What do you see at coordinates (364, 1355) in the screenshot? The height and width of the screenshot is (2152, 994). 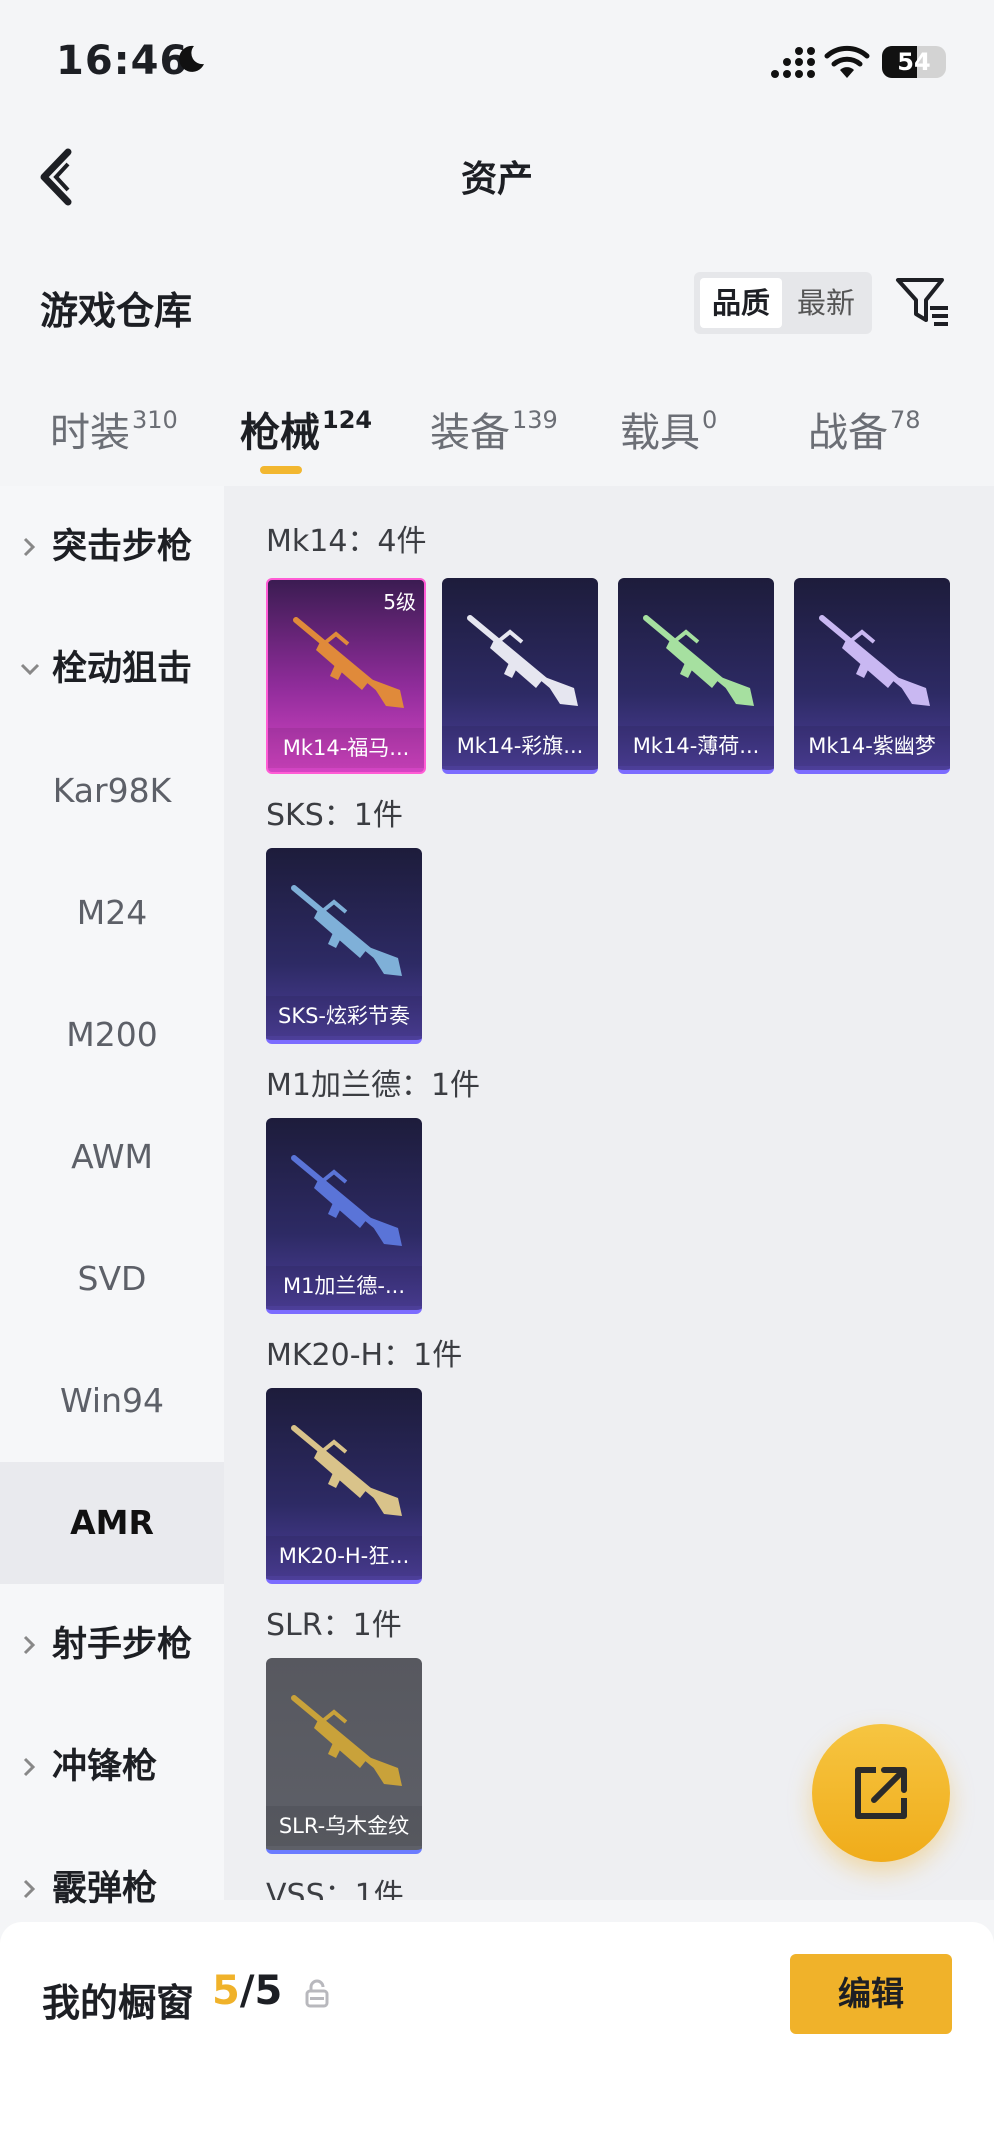 I see `group-title-mk20h: MK20-H：1件` at bounding box center [364, 1355].